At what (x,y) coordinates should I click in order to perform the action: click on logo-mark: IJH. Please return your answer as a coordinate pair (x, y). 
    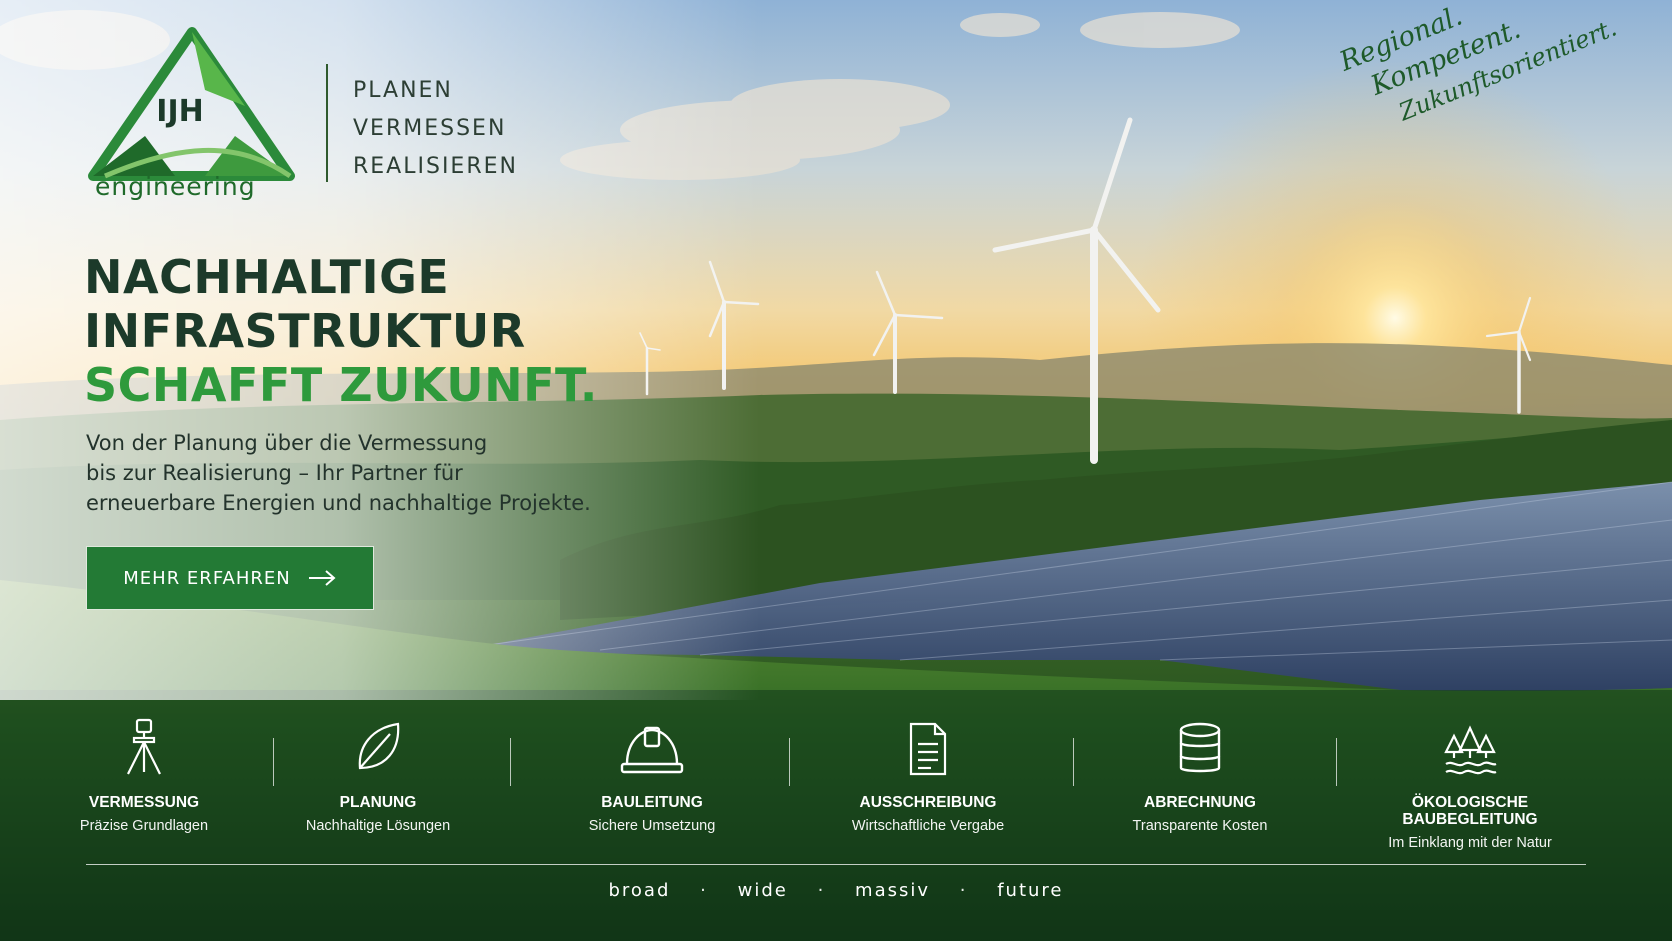
    Looking at the image, I should click on (179, 111).